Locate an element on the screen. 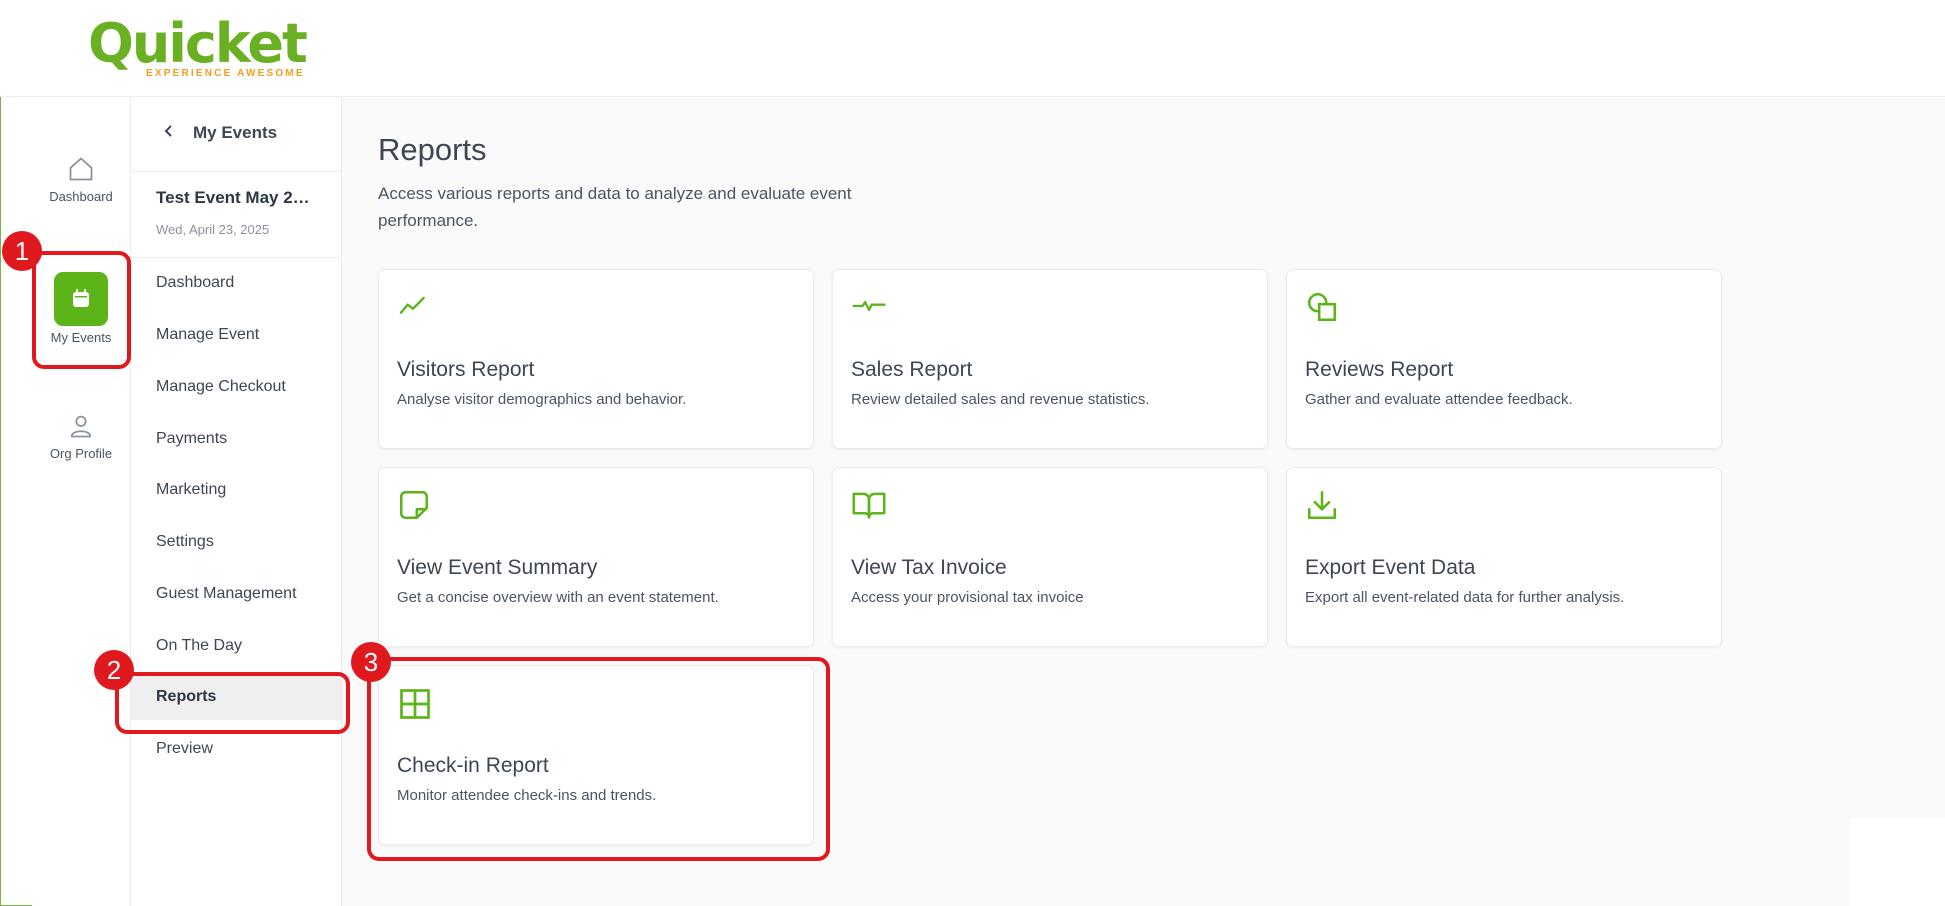 The image size is (1945, 906). annotation-badge-2: 2 is located at coordinates (114, 670).